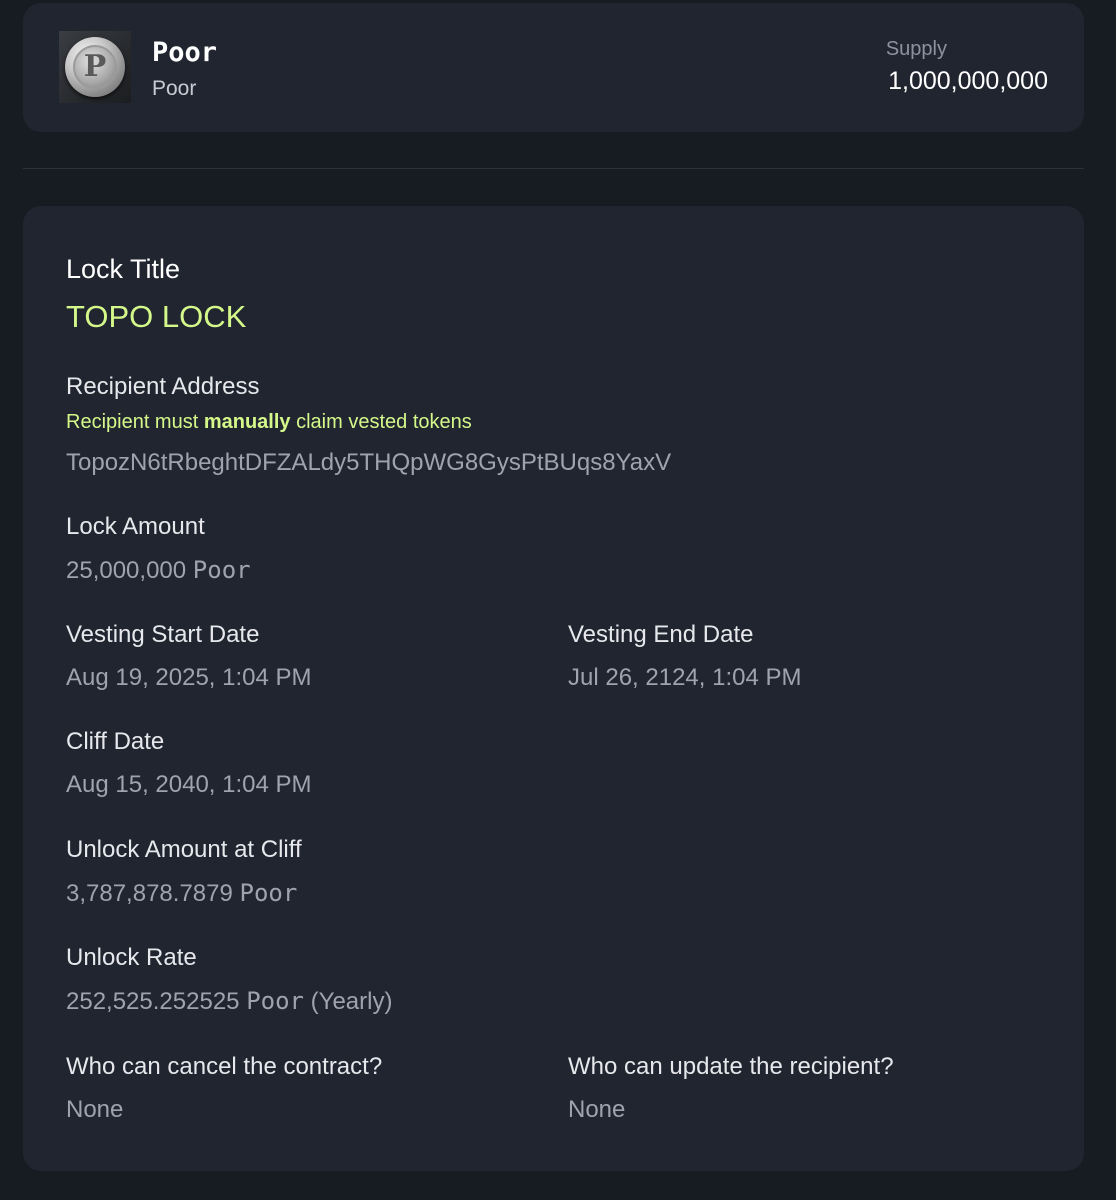 This screenshot has width=1116, height=1200. Describe the element at coordinates (163, 386) in the screenshot. I see `recipient-address-label: Recipient Address` at that location.